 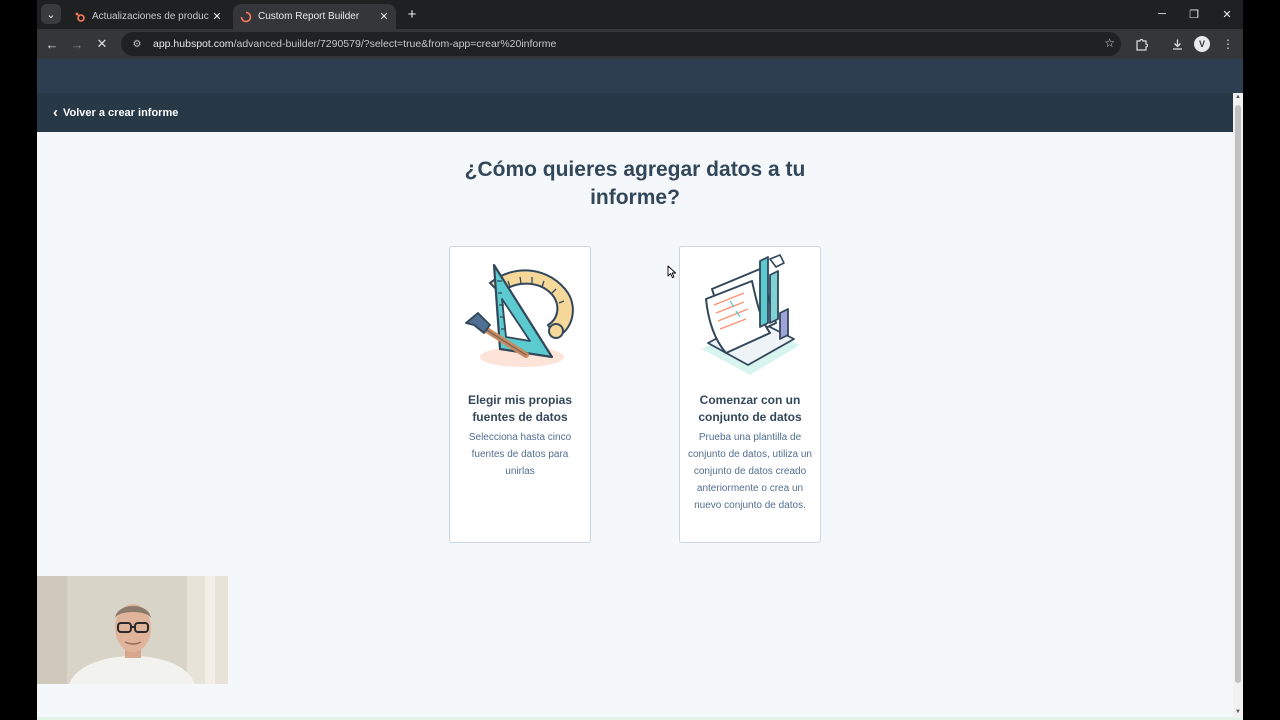 I want to click on new-tab-icon: +, so click(x=412, y=14).